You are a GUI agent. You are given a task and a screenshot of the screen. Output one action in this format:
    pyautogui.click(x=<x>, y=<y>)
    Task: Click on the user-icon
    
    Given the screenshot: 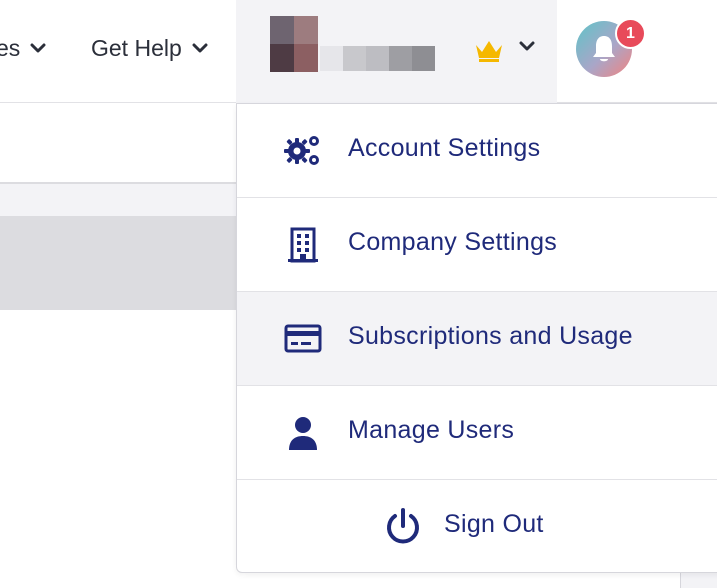 What is the action you would take?
    pyautogui.click(x=303, y=433)
    